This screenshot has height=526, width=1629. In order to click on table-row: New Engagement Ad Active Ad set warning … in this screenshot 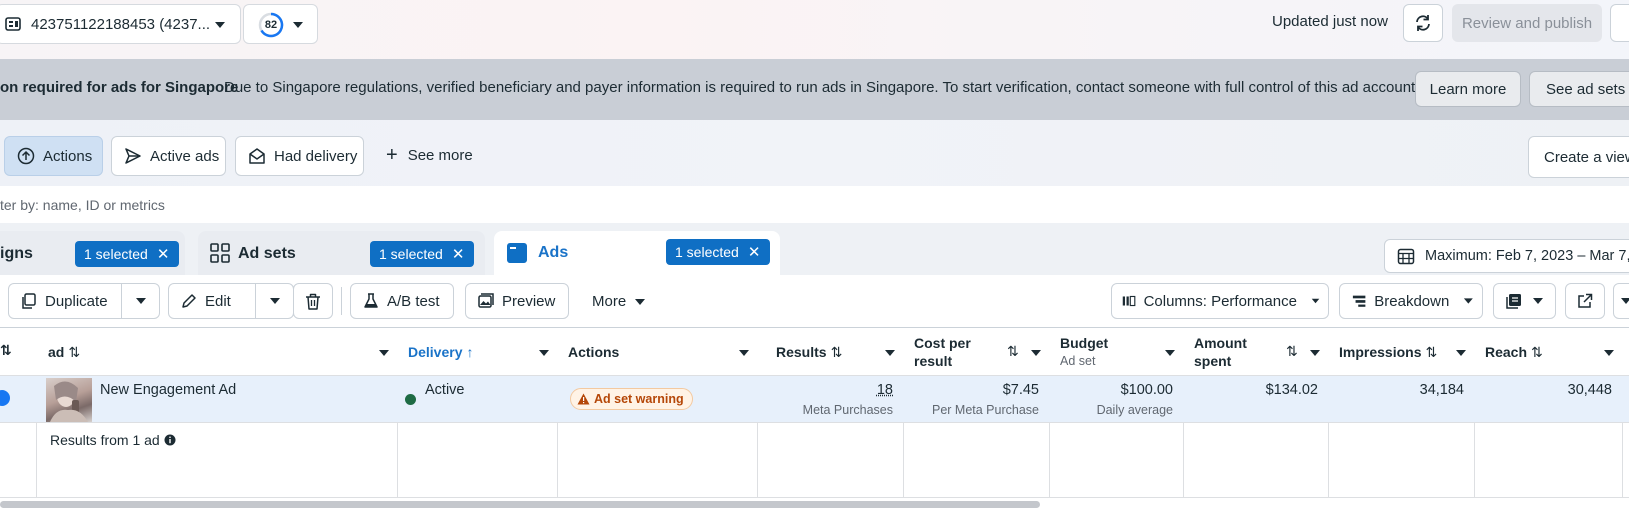, I will do `click(814, 399)`.